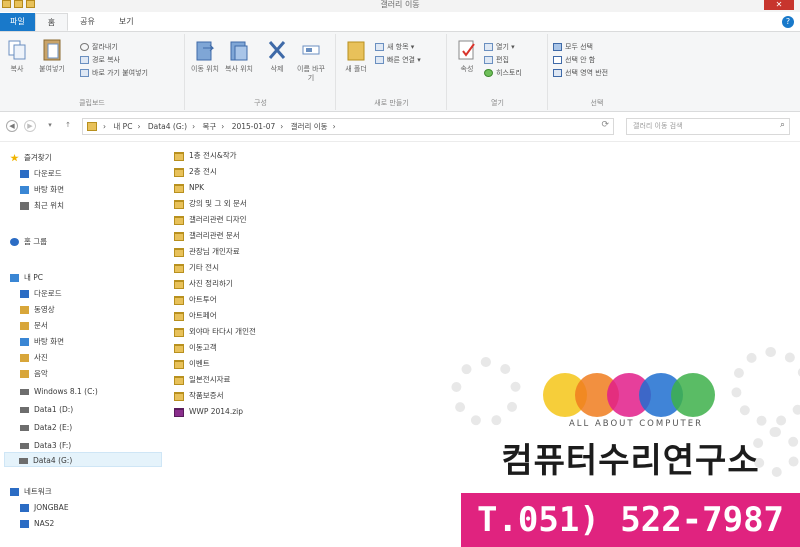  I want to click on copy-to-button: 복사 위치, so click(239, 56).